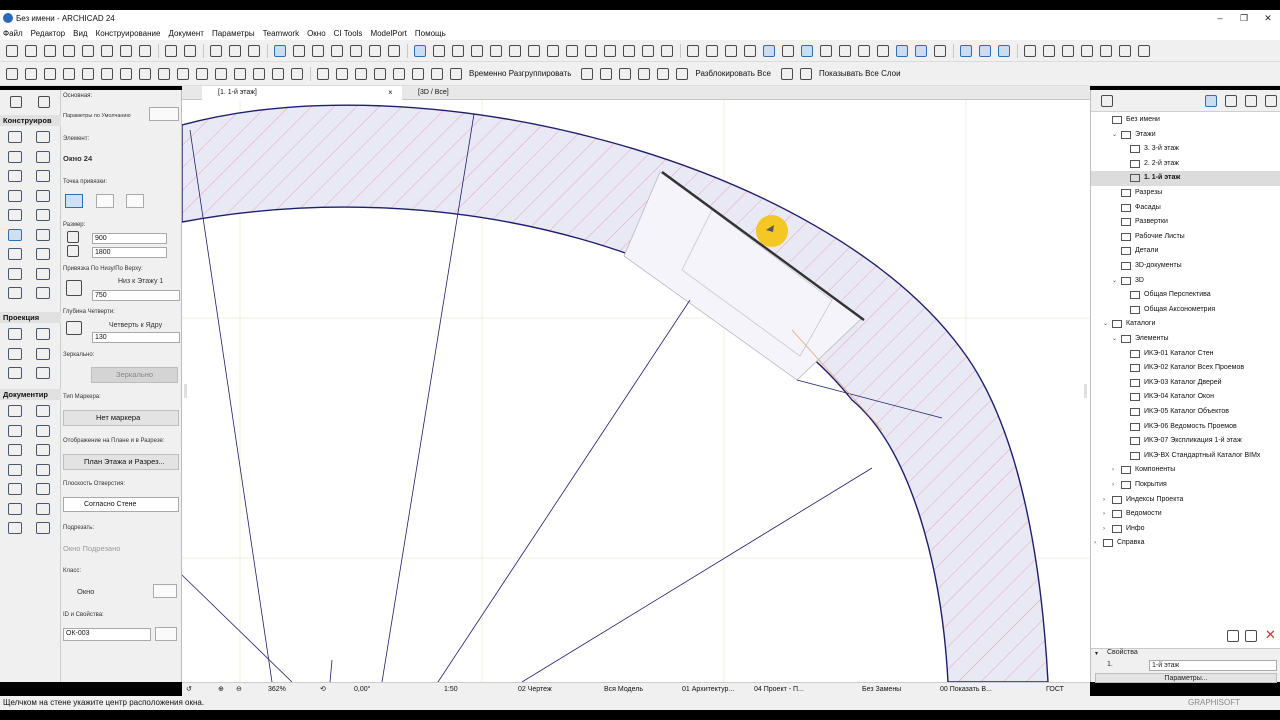  What do you see at coordinates (135, 325) in the screenshot?
I see `reveal-mode: Четверть к Ядру` at bounding box center [135, 325].